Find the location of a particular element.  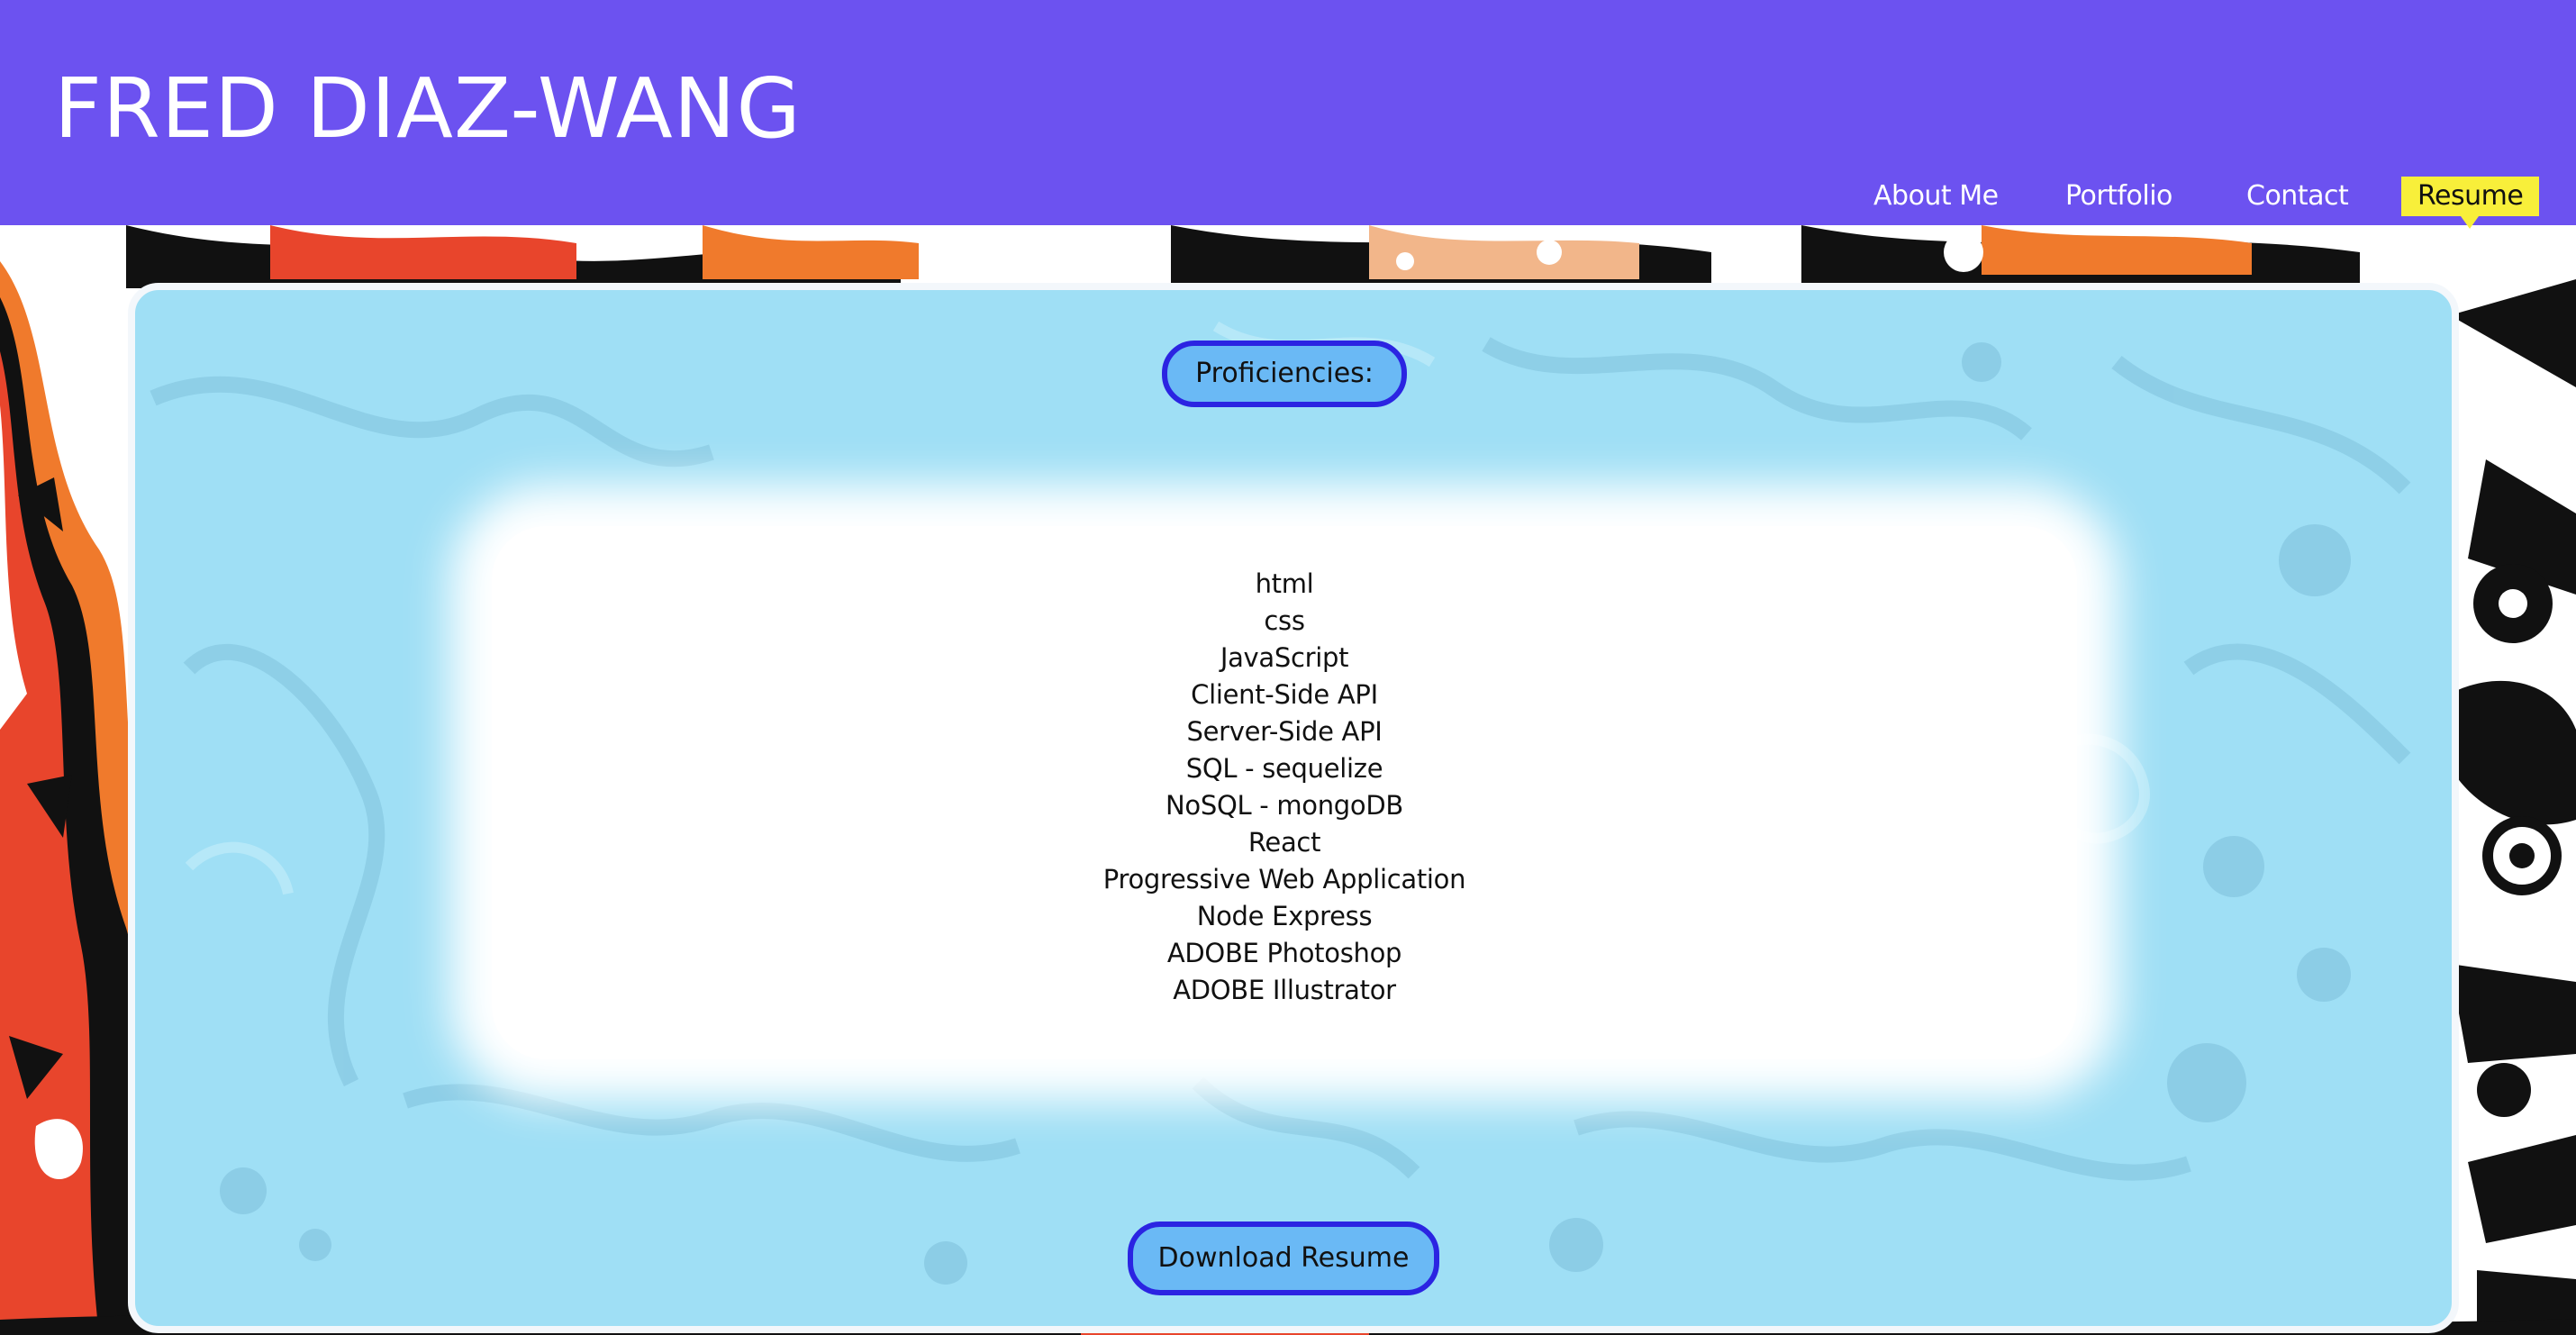

list-item: html is located at coordinates (1285, 583).